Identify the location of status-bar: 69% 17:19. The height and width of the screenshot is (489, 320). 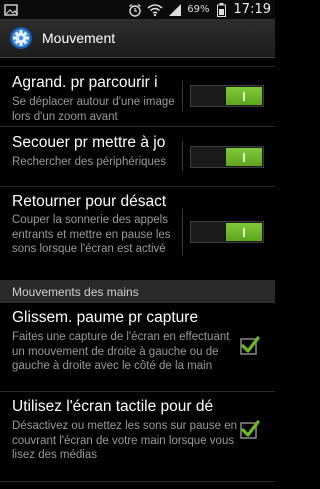
(137, 9).